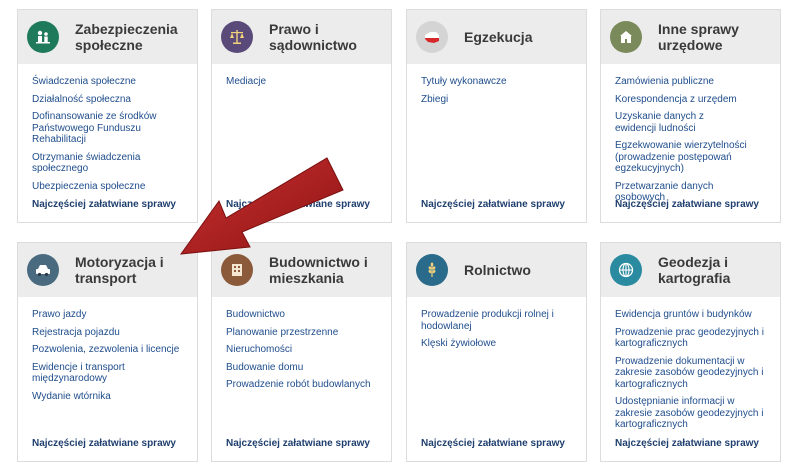 This screenshot has width=800, height=473. What do you see at coordinates (301, 368) in the screenshot?
I see `list-item: Budowanie domu` at bounding box center [301, 368].